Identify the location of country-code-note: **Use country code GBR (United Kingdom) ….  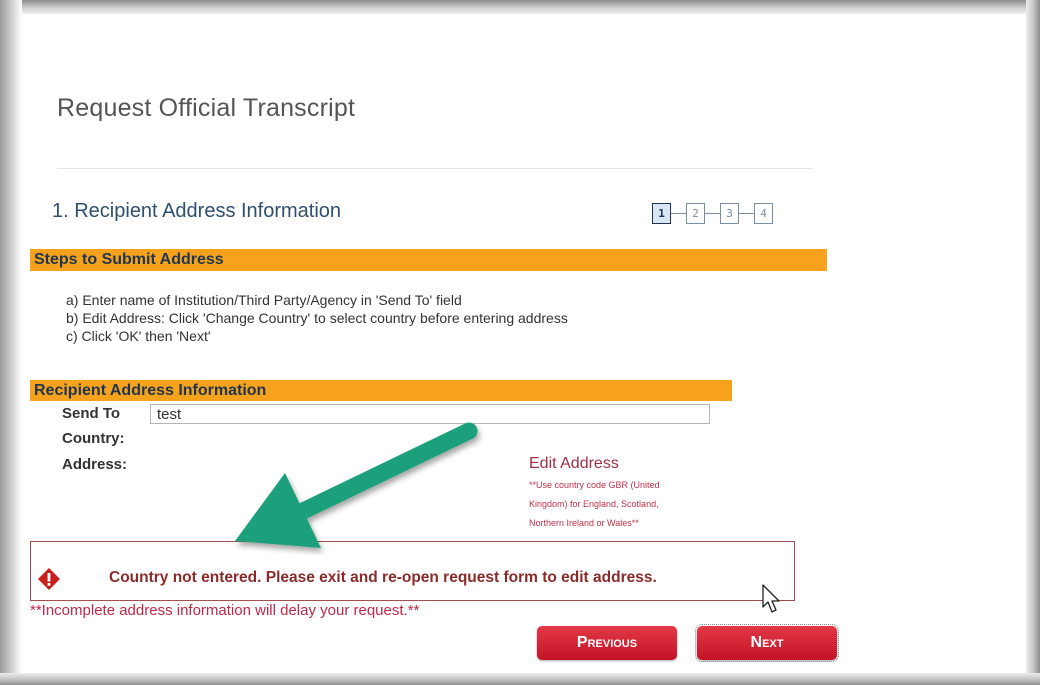
(634, 504).